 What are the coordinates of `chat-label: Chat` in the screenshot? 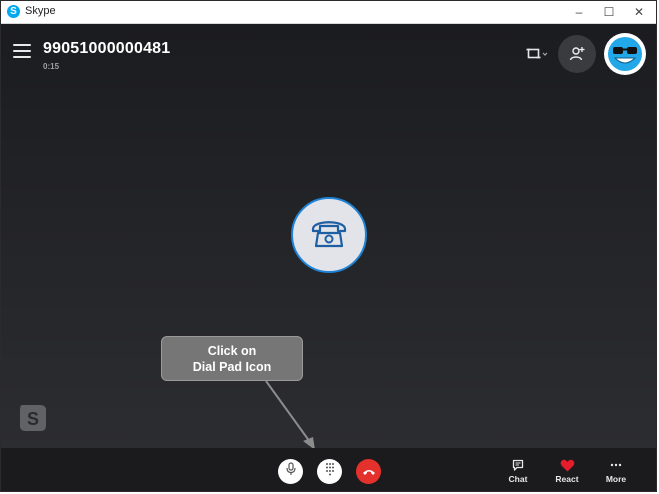 It's located at (518, 479).